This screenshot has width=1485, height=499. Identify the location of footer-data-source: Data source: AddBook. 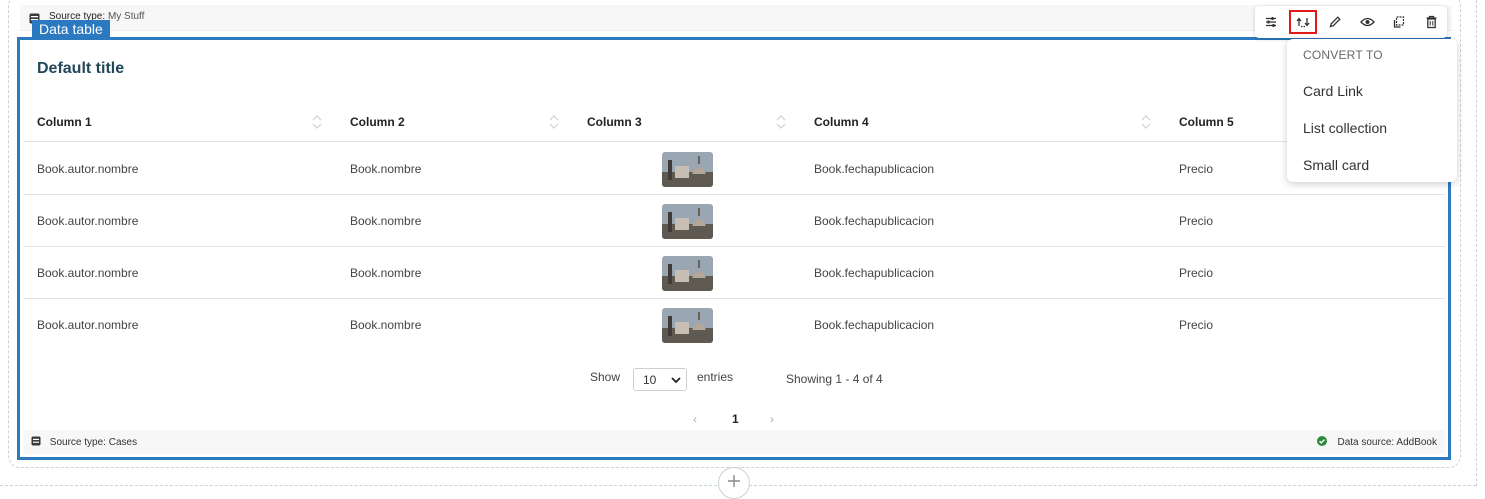
(1376, 442).